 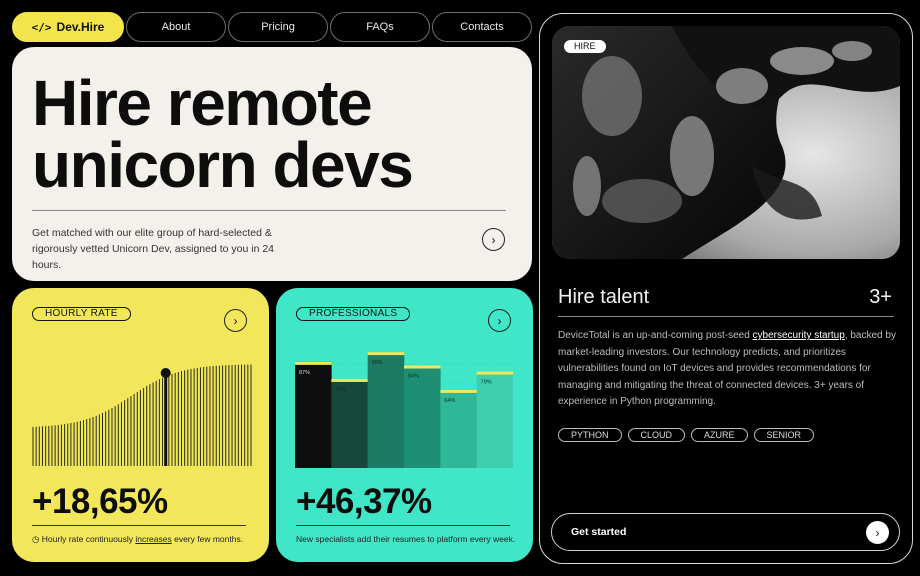 What do you see at coordinates (176, 27) in the screenshot?
I see `nav-about: About` at bounding box center [176, 27].